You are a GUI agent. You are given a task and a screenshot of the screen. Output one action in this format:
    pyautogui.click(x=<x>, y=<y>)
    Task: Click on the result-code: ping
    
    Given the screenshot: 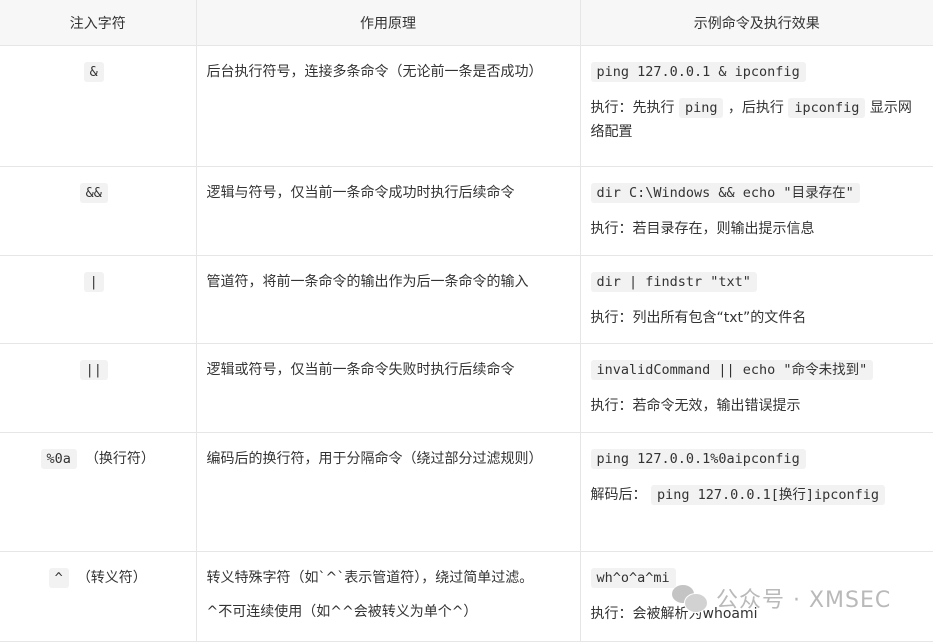 What is the action you would take?
    pyautogui.click(x=701, y=108)
    